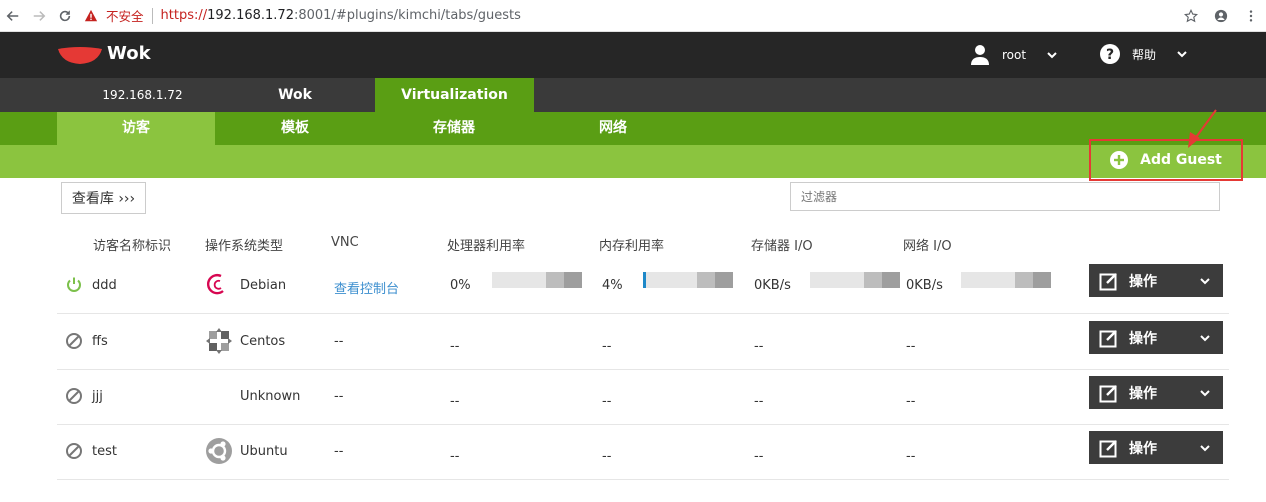  What do you see at coordinates (855, 280) in the screenshot?
I see `storage-io-bar` at bounding box center [855, 280].